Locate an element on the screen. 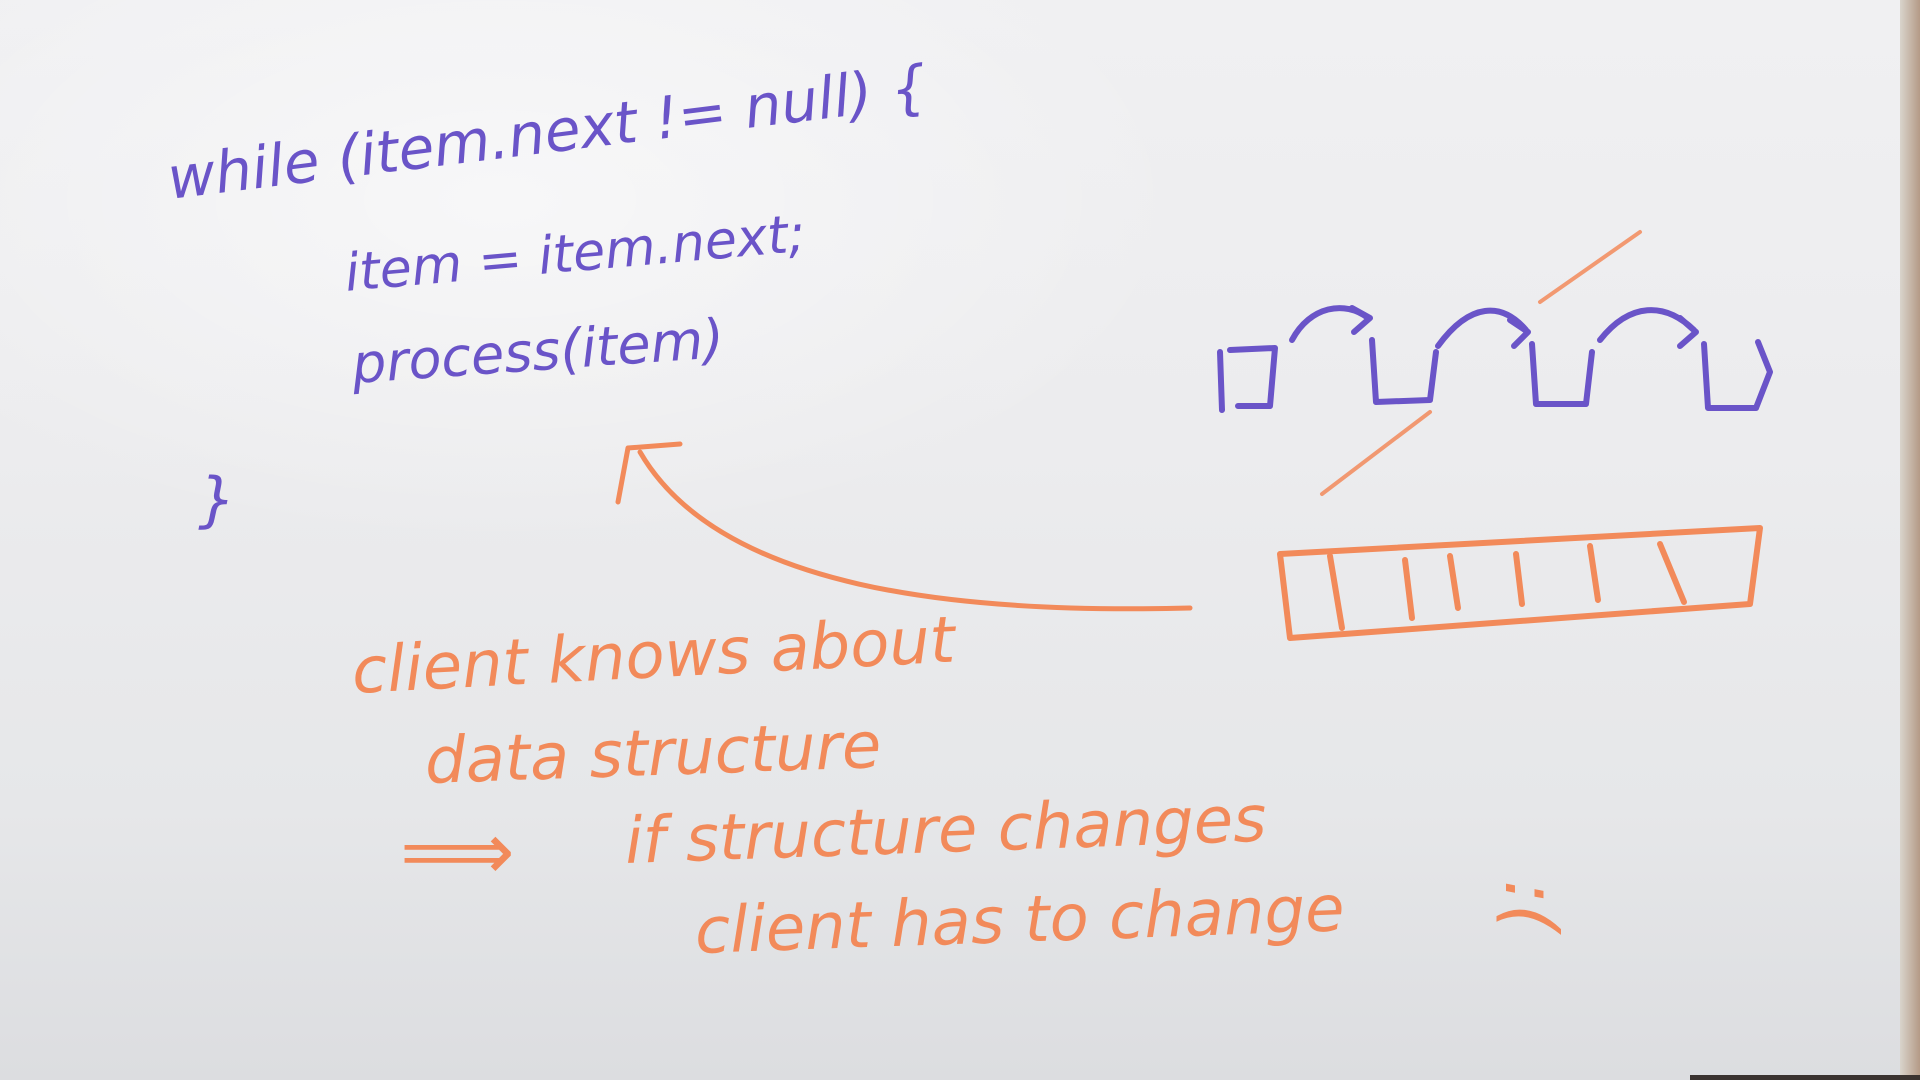 This screenshot has height=1080, width=1920. arrow-array-to-code is located at coordinates (904, 526).